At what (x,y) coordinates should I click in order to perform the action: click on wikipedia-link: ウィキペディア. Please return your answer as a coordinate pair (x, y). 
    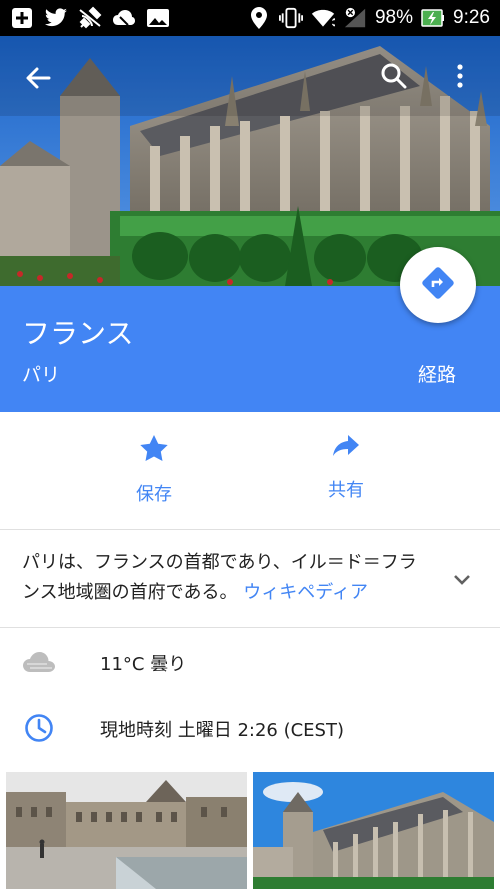
    Looking at the image, I should click on (305, 592).